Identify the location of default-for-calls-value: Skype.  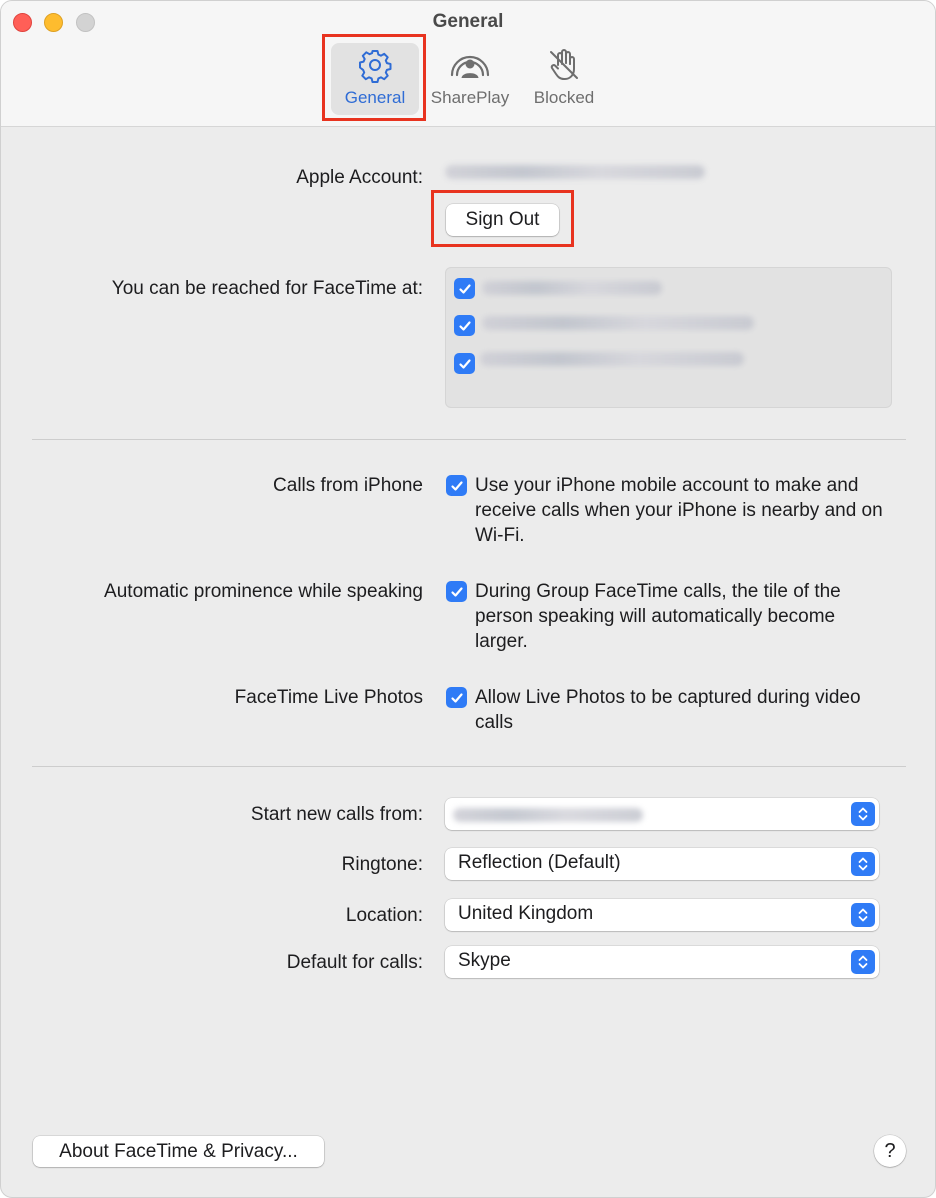
(484, 960).